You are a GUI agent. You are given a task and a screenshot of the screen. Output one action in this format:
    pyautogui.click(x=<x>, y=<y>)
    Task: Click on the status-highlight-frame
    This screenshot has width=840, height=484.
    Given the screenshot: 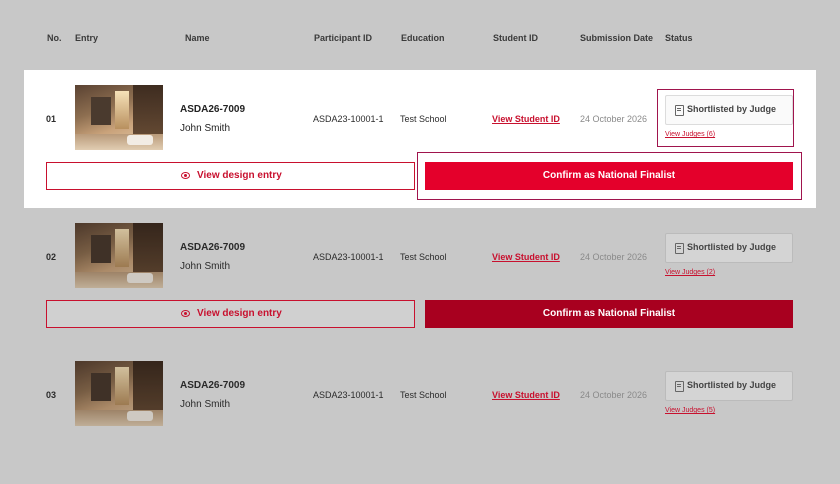 What is the action you would take?
    pyautogui.click(x=725, y=118)
    